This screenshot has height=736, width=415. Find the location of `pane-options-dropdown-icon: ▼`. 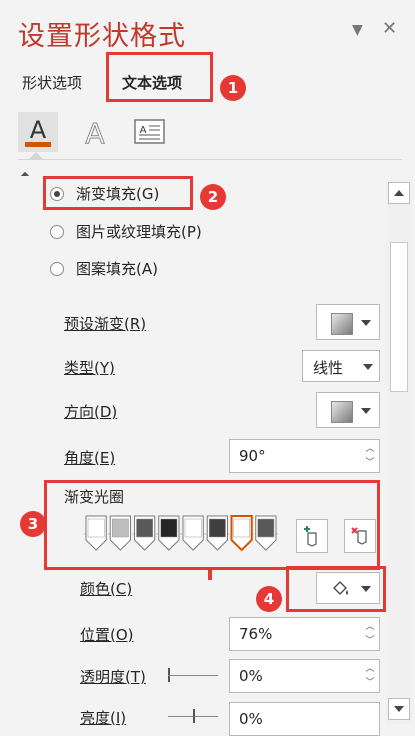

pane-options-dropdown-icon: ▼ is located at coordinates (357, 30).